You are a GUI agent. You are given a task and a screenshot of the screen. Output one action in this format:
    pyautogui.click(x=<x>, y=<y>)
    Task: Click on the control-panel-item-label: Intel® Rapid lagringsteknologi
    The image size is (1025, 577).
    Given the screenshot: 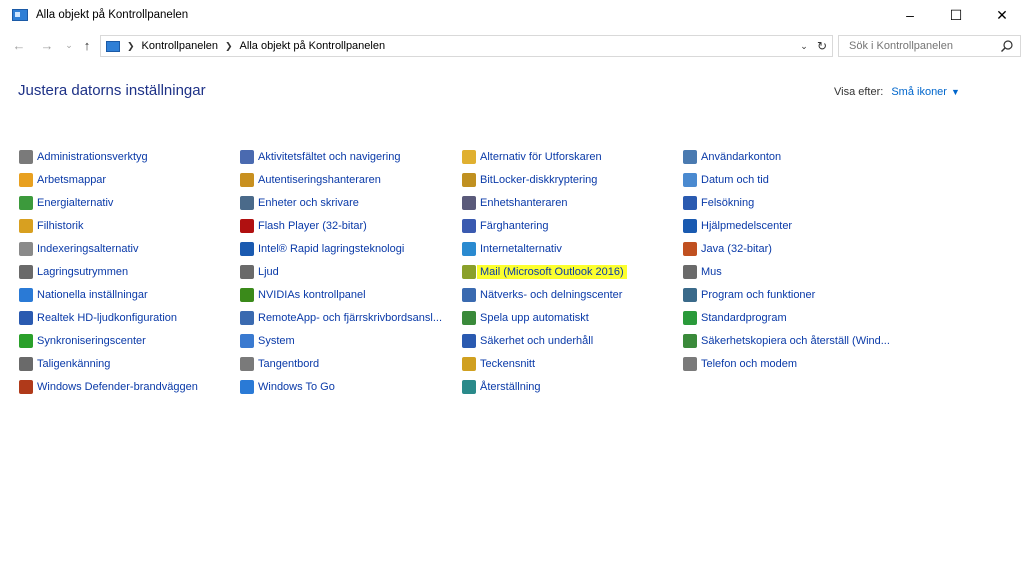 What is the action you would take?
    pyautogui.click(x=331, y=249)
    